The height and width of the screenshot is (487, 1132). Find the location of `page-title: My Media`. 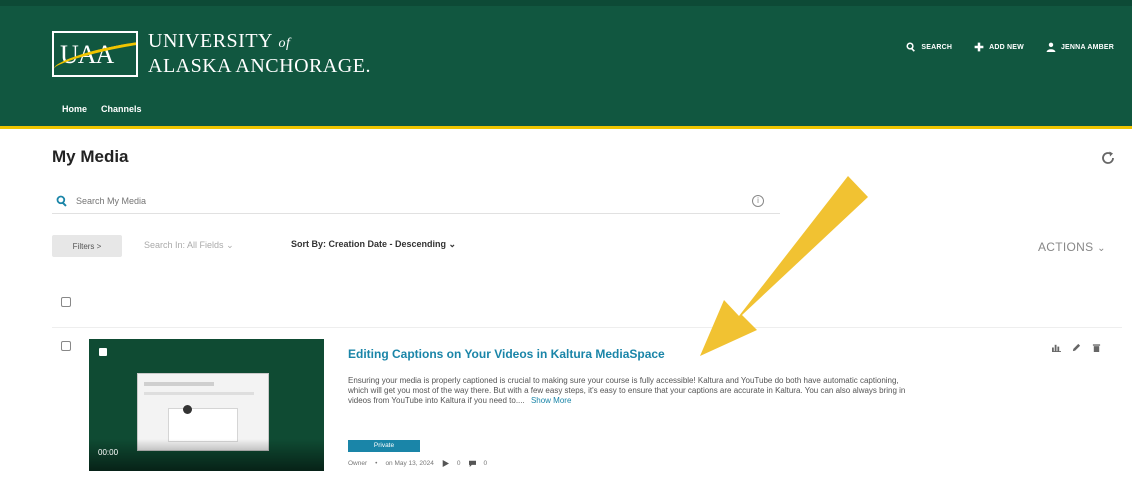

page-title: My Media is located at coordinates (90, 156).